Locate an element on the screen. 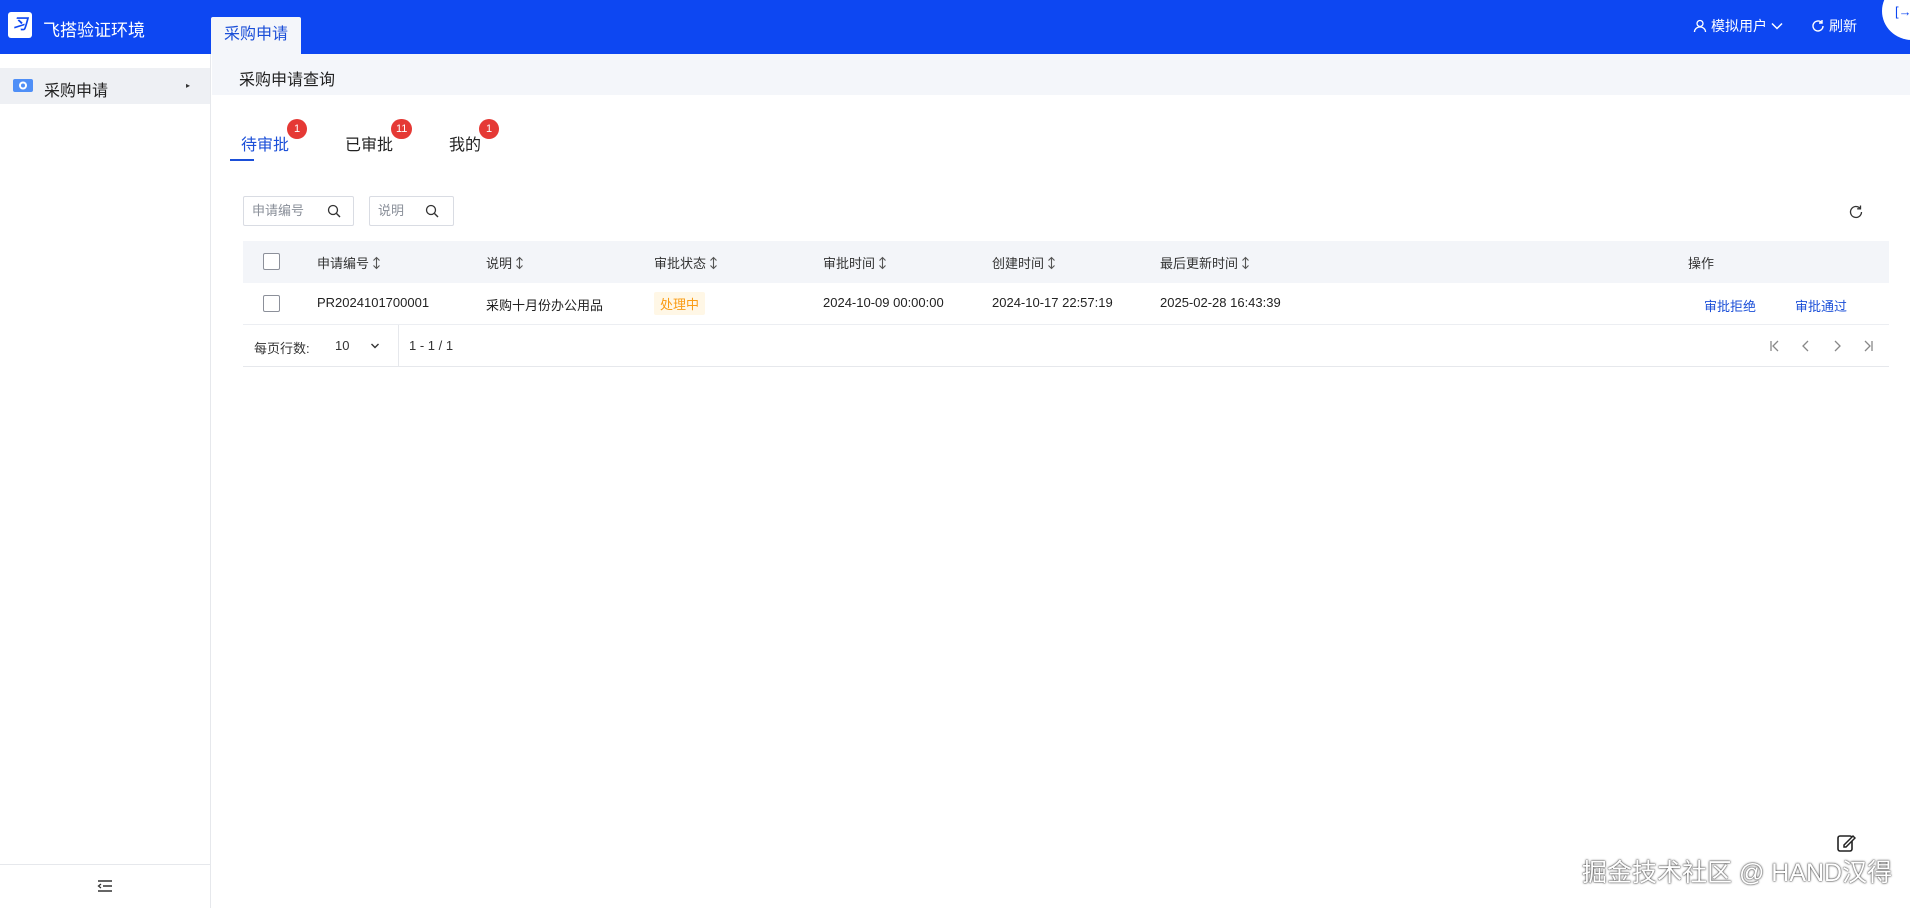  approve-button: 审批通过 is located at coordinates (1821, 305).